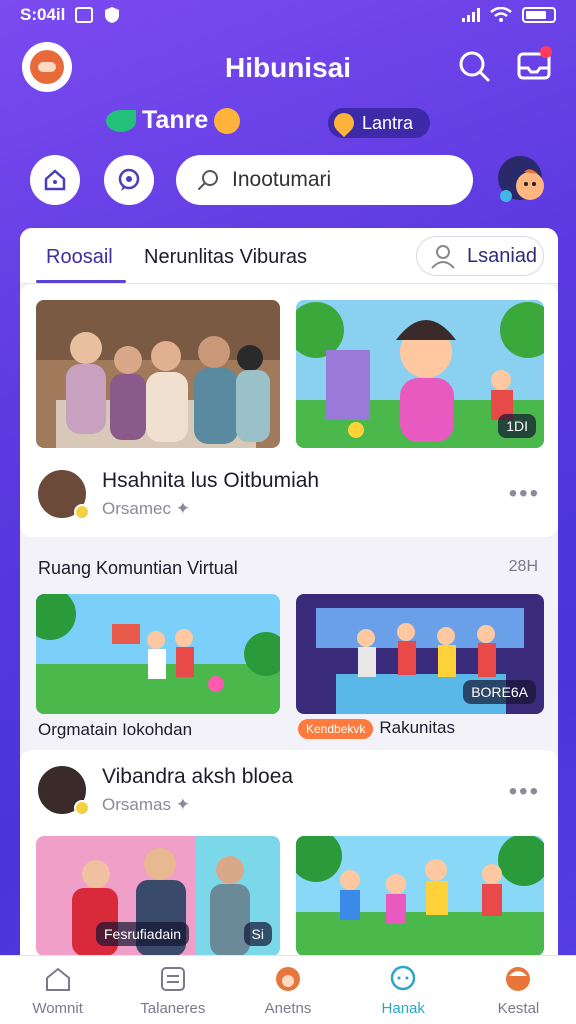 The image size is (576, 1024). I want to click on family-photo-image, so click(158, 374).